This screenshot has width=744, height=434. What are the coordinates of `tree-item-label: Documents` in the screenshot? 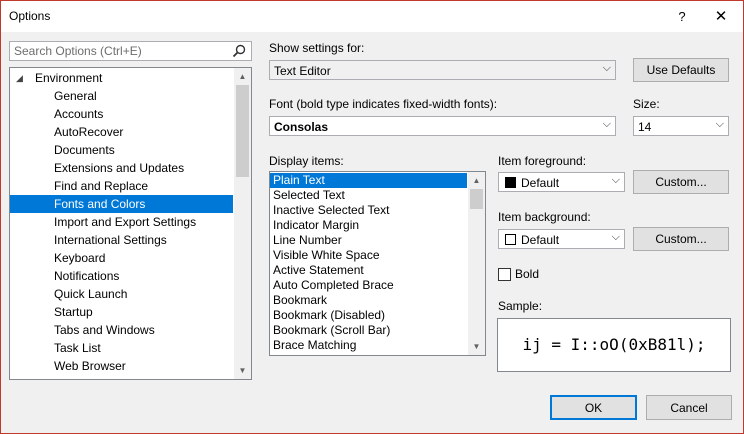 It's located at (84, 150).